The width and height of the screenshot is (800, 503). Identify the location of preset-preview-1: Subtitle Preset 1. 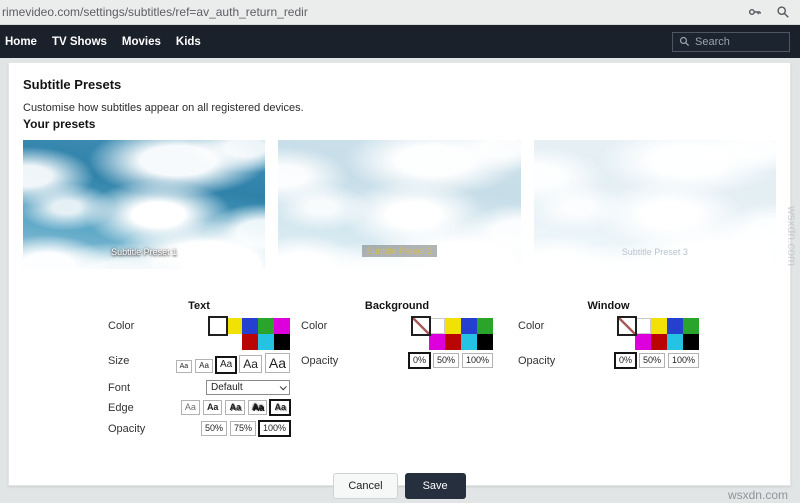
(144, 204).